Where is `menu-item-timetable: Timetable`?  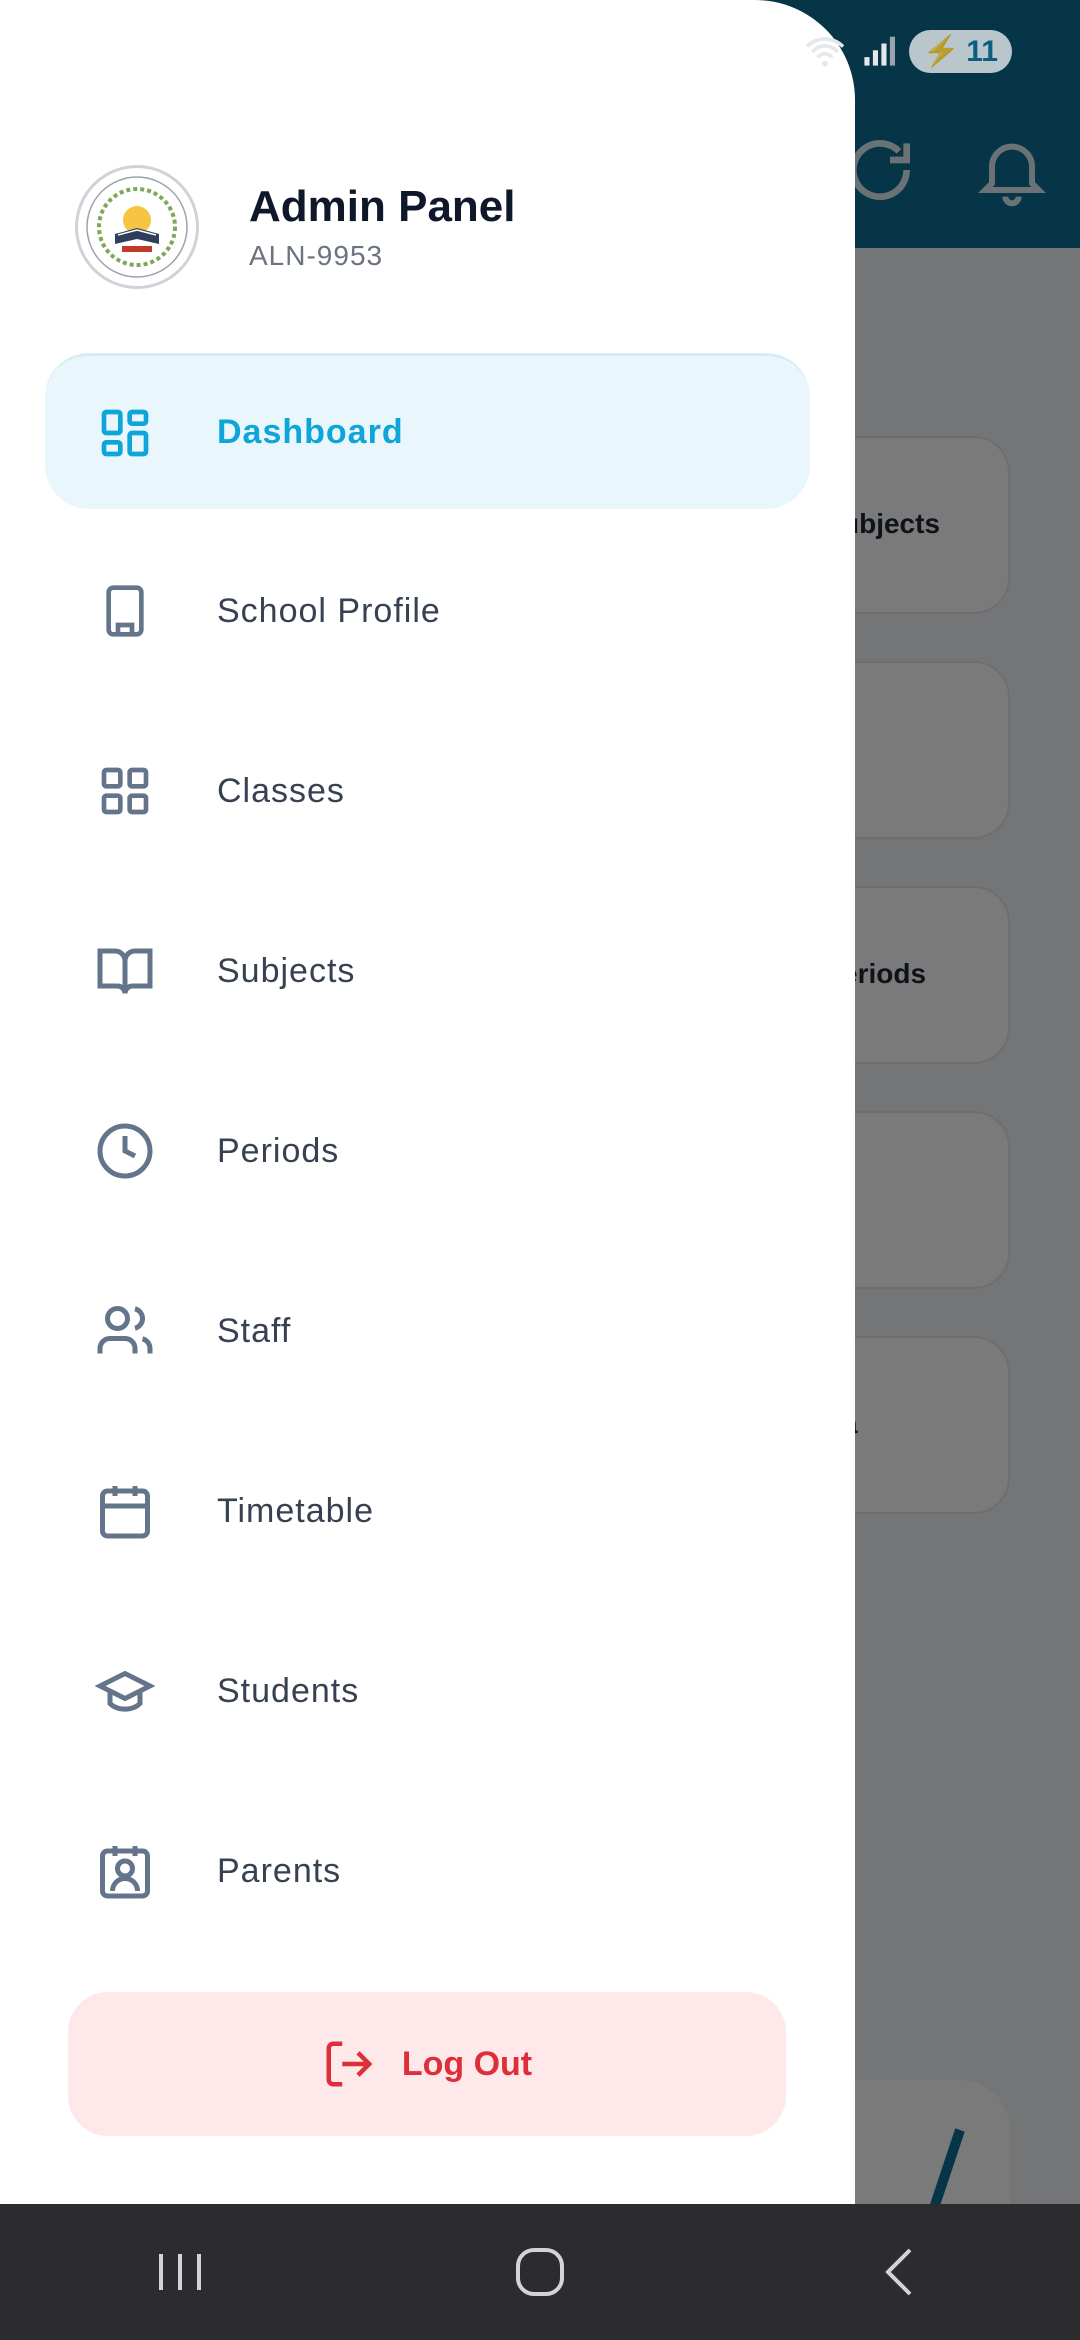 menu-item-timetable: Timetable is located at coordinates (427, 1511).